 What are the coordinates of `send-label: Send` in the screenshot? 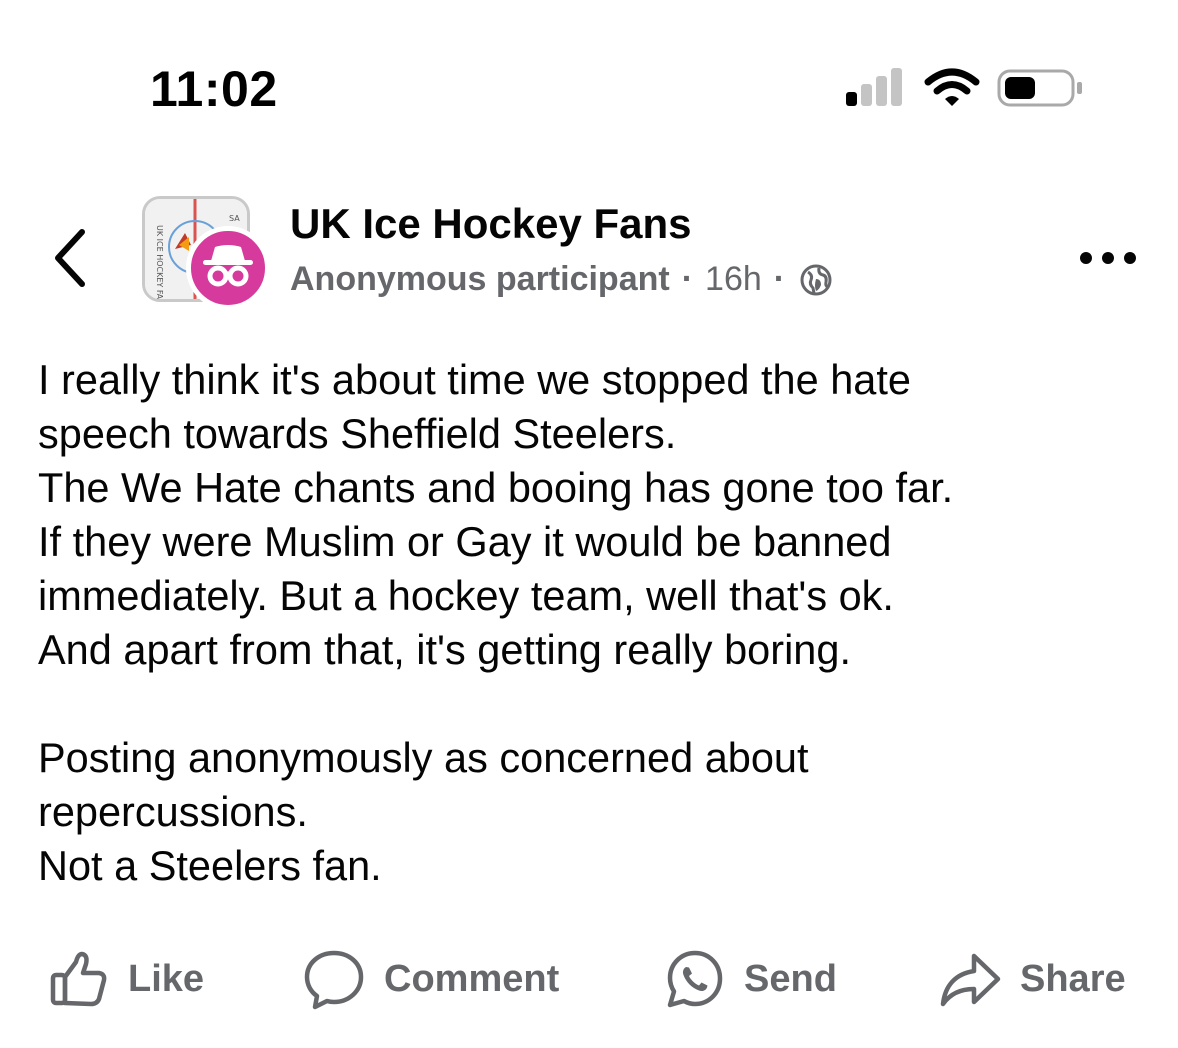 It's located at (790, 978).